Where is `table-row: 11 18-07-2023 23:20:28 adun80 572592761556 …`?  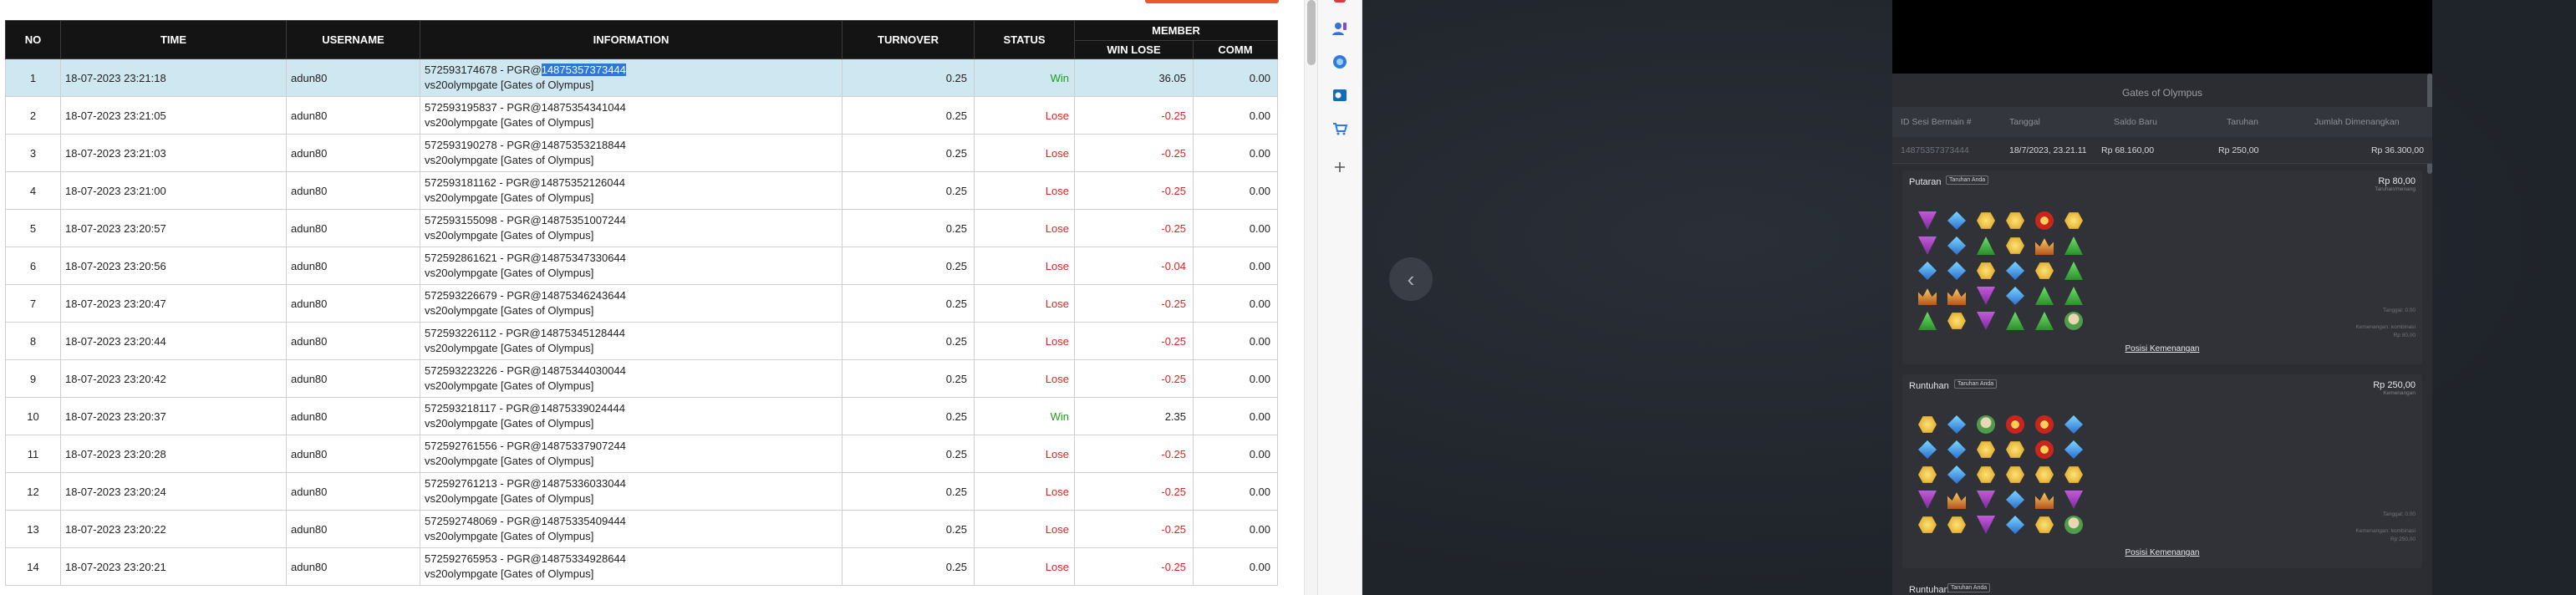 table-row: 11 18-07-2023 23:20:28 adun80 572592761556 … is located at coordinates (641, 454).